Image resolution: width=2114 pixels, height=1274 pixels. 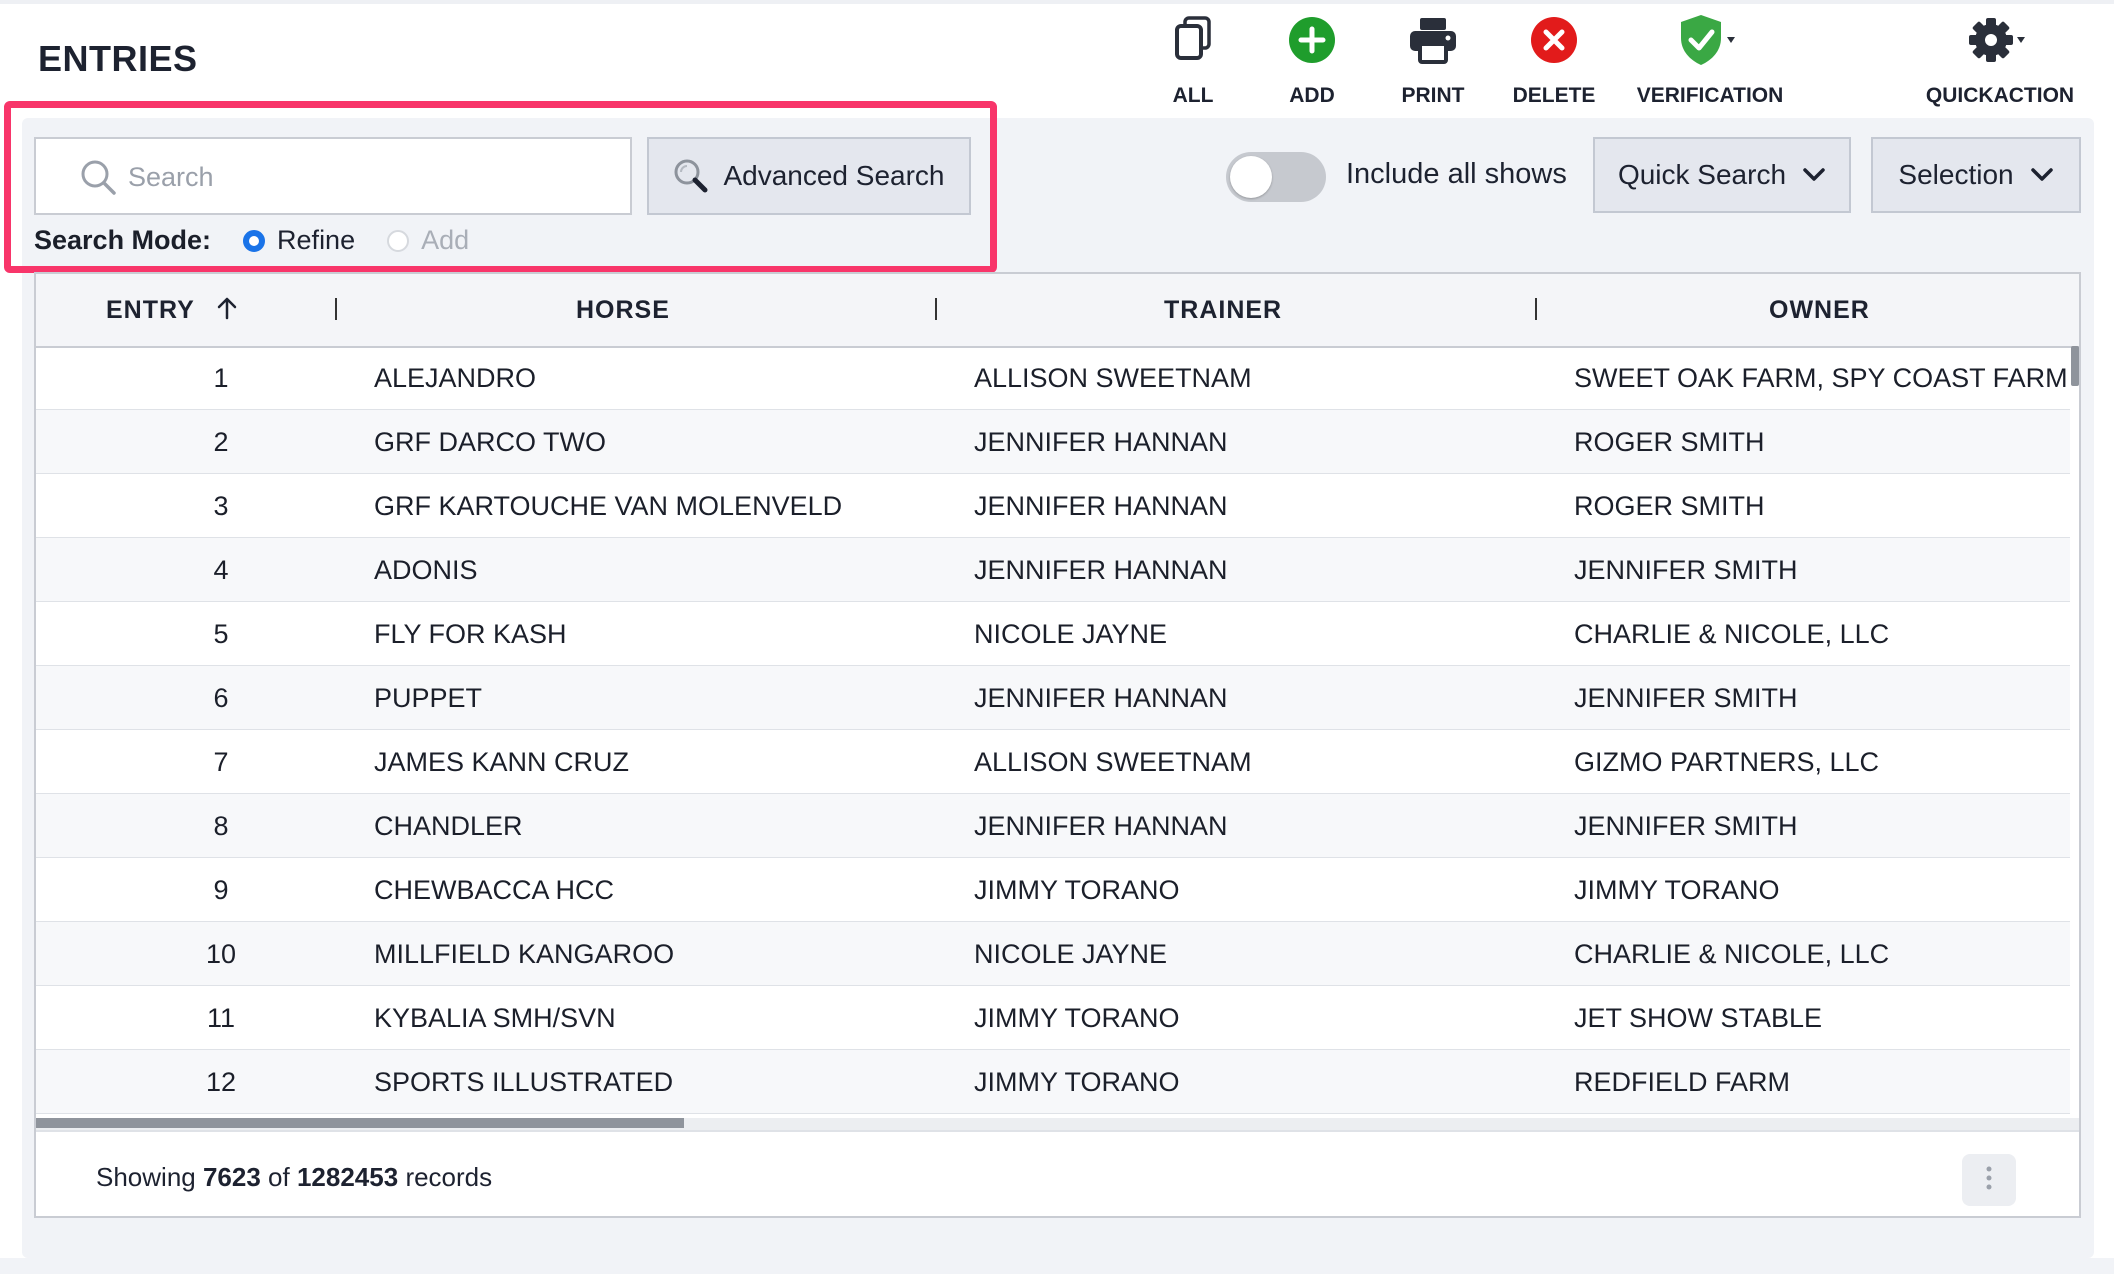 I want to click on cell-entry: 9, so click(x=221, y=890).